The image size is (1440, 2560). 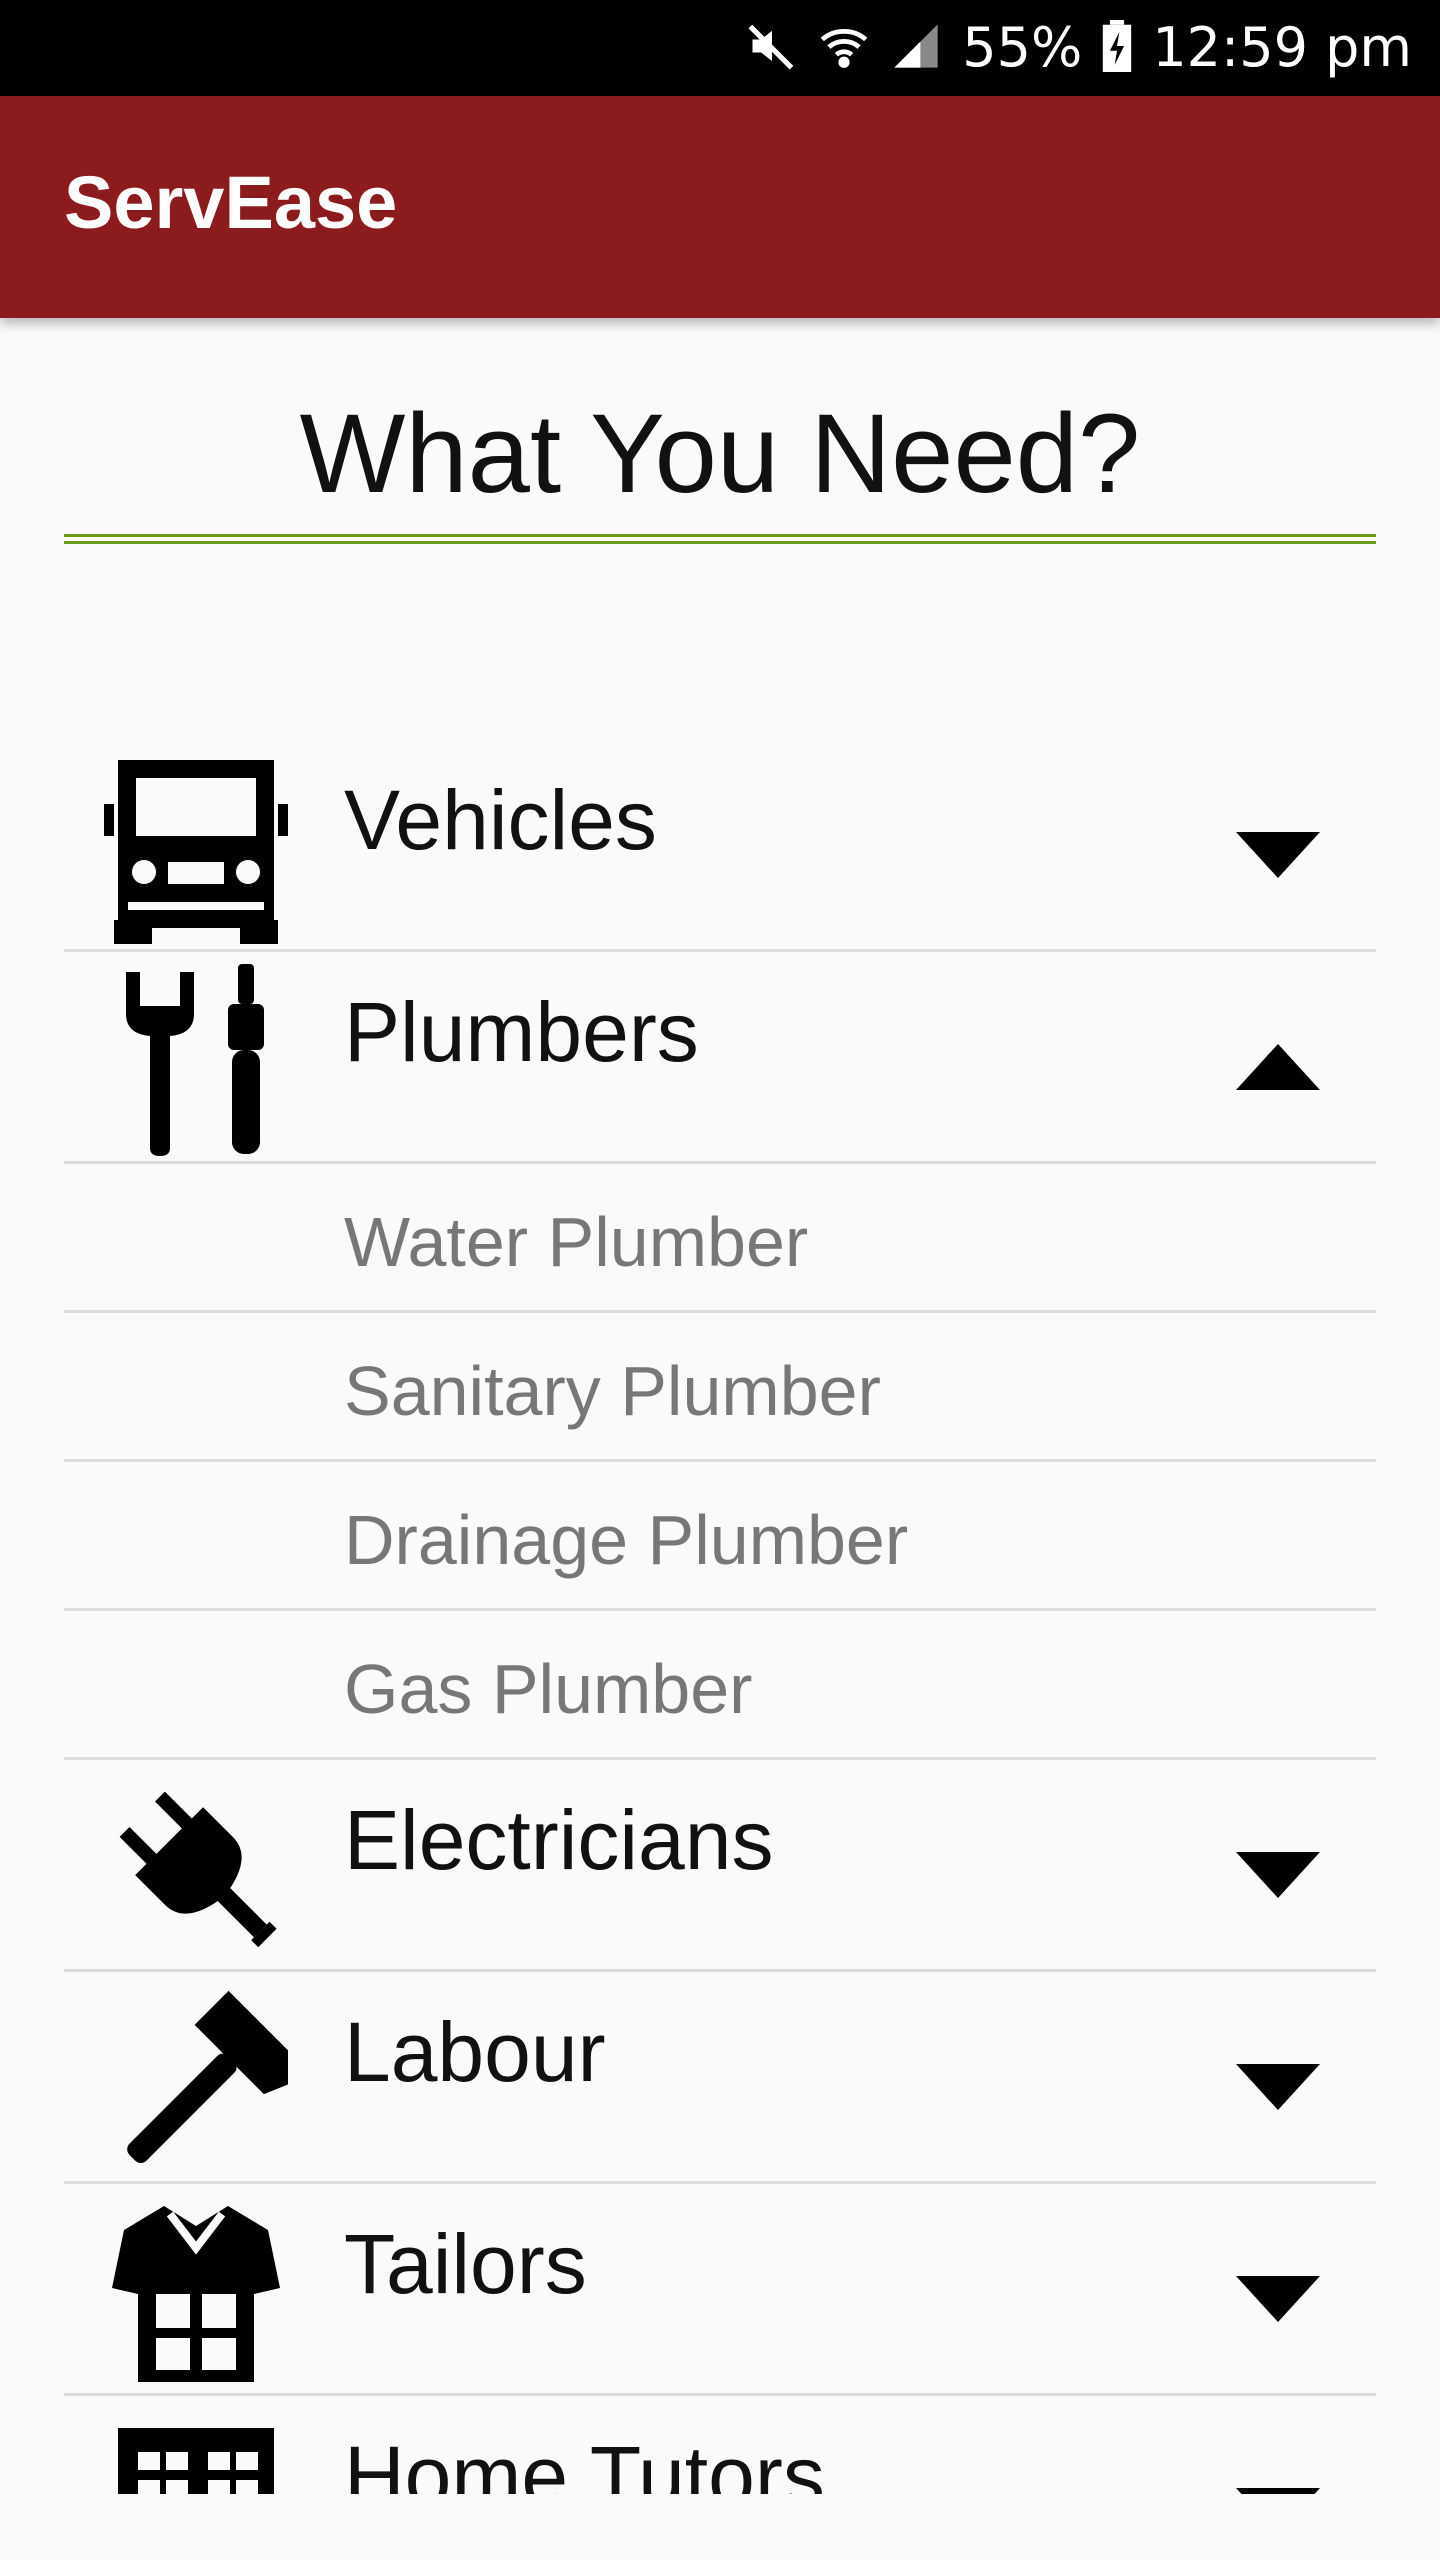 I want to click on shirt-icon, so click(x=196, y=2292).